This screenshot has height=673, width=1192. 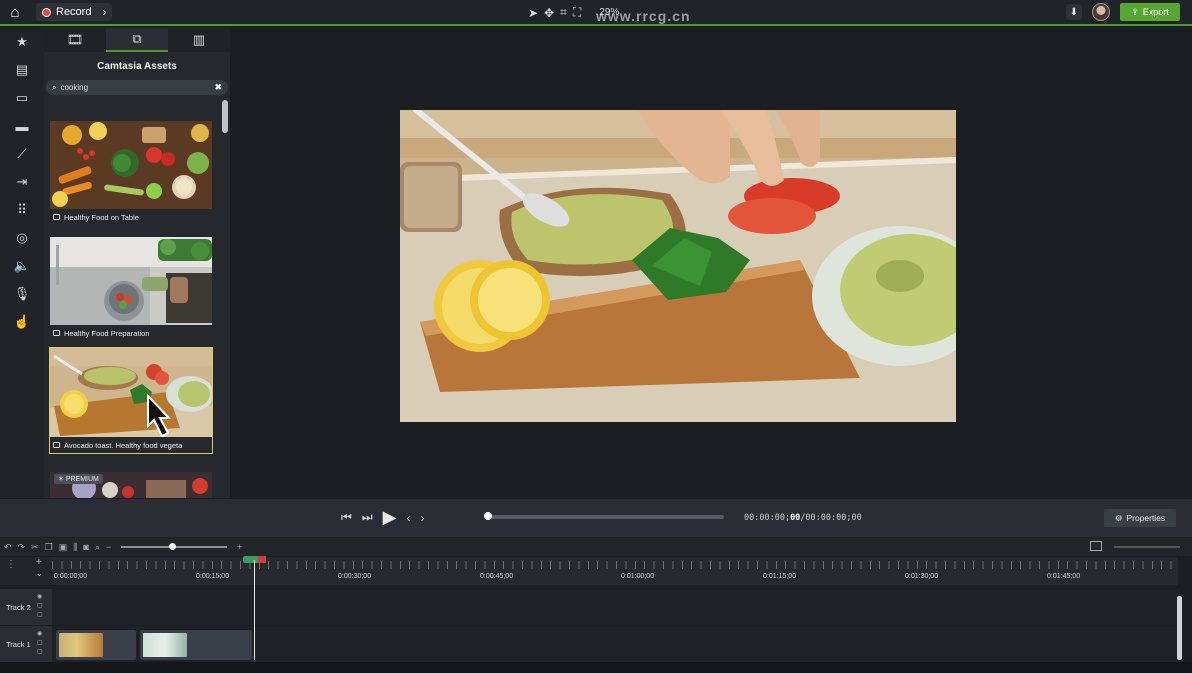 What do you see at coordinates (26, 607) in the screenshot?
I see `track-header: Track 2 ◉ ▢ ▢` at bounding box center [26, 607].